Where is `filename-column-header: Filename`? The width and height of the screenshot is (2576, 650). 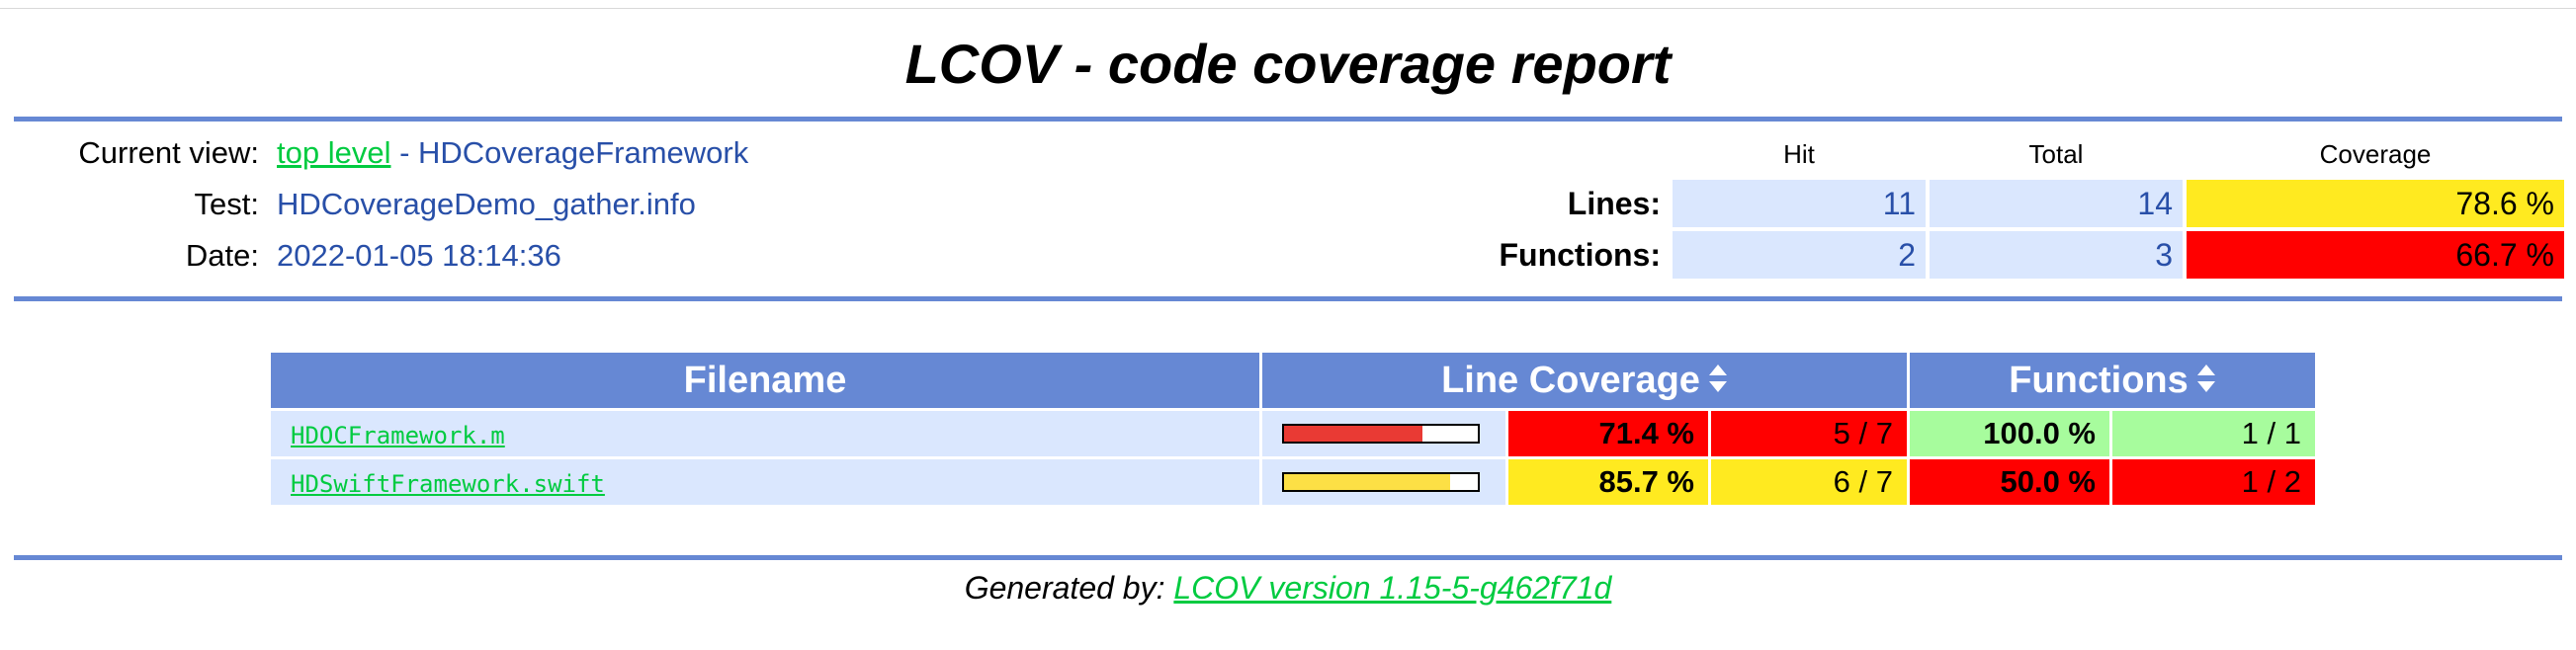
filename-column-header: Filename is located at coordinates (765, 381).